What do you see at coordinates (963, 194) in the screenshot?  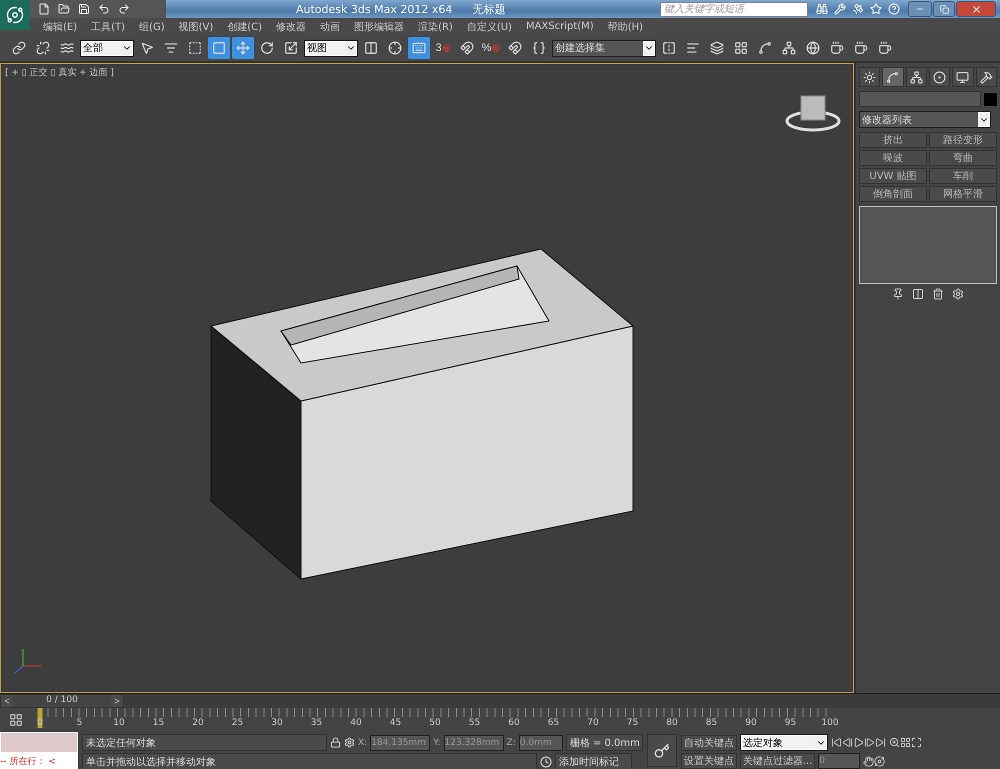 I see `modifier-button: 网格平滑` at bounding box center [963, 194].